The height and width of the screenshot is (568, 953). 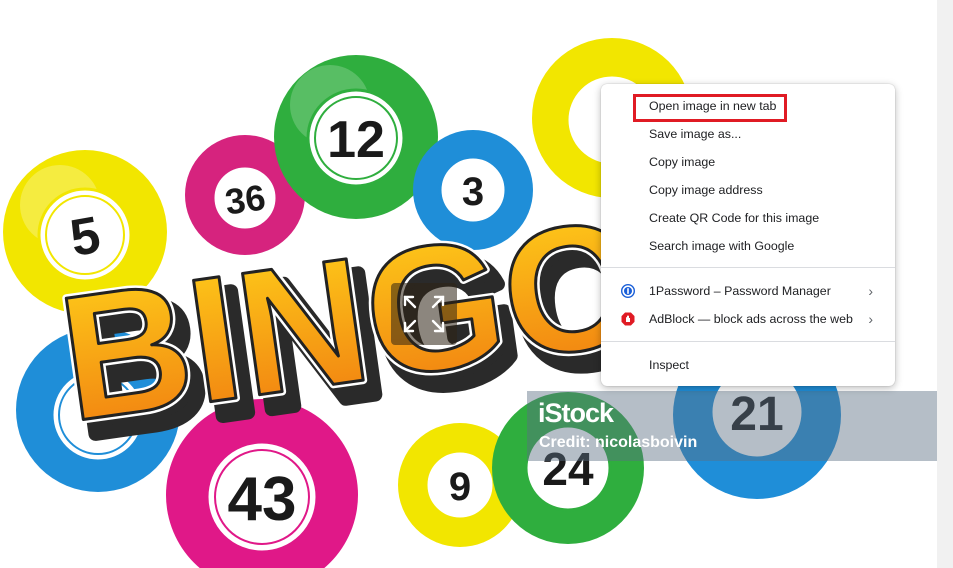 I want to click on watermark-logo: iStock, so click(x=576, y=413).